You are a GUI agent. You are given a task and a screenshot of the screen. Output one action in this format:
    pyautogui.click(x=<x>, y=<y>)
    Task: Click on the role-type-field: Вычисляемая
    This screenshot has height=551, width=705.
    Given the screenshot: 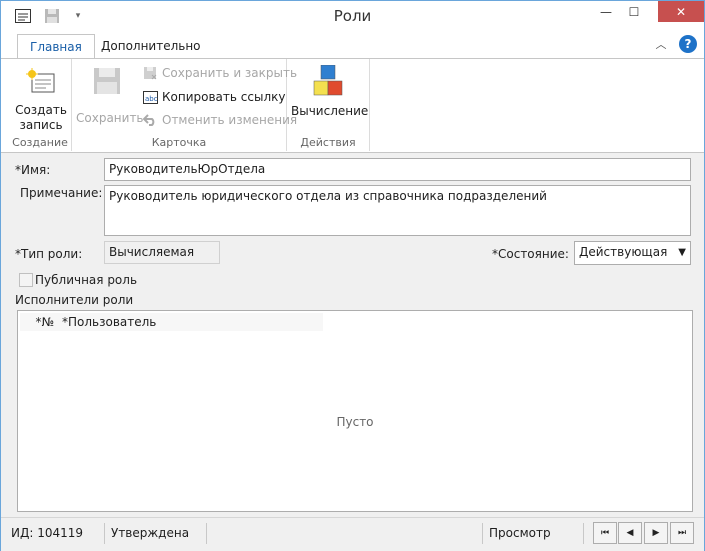 What is the action you would take?
    pyautogui.click(x=162, y=252)
    